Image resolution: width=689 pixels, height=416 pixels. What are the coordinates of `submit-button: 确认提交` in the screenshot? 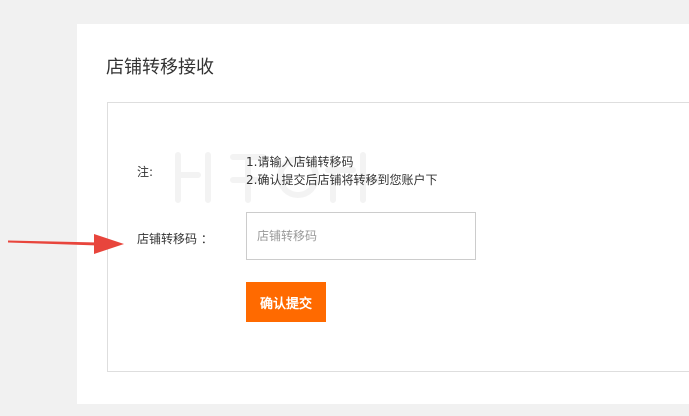 It's located at (286, 302).